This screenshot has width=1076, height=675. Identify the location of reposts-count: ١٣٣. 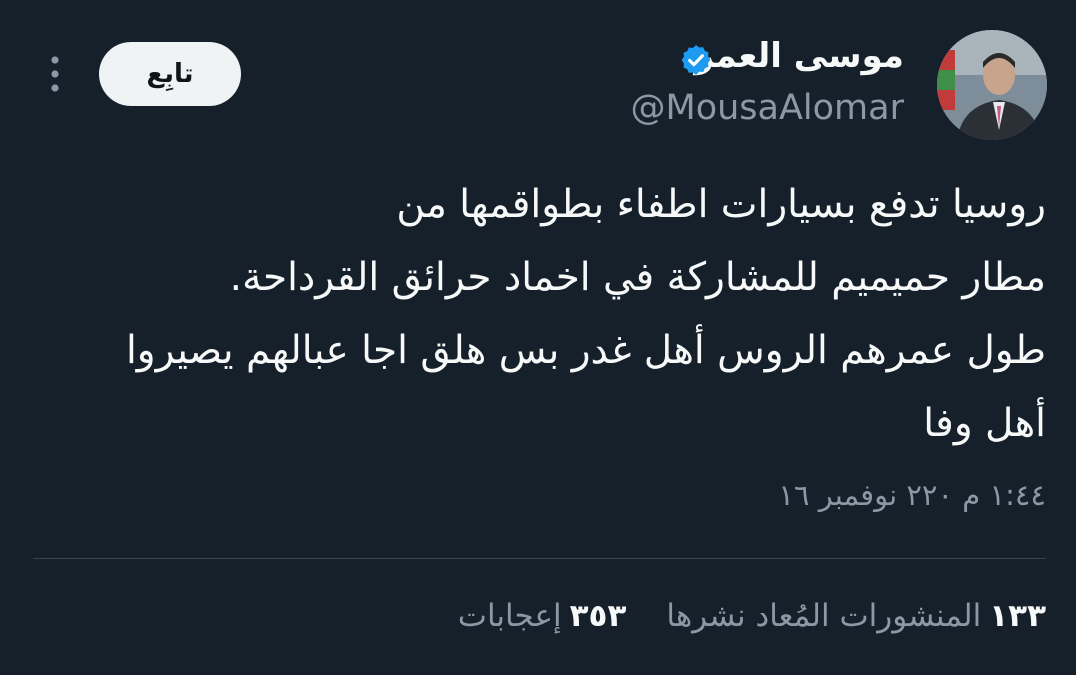
(1017, 616).